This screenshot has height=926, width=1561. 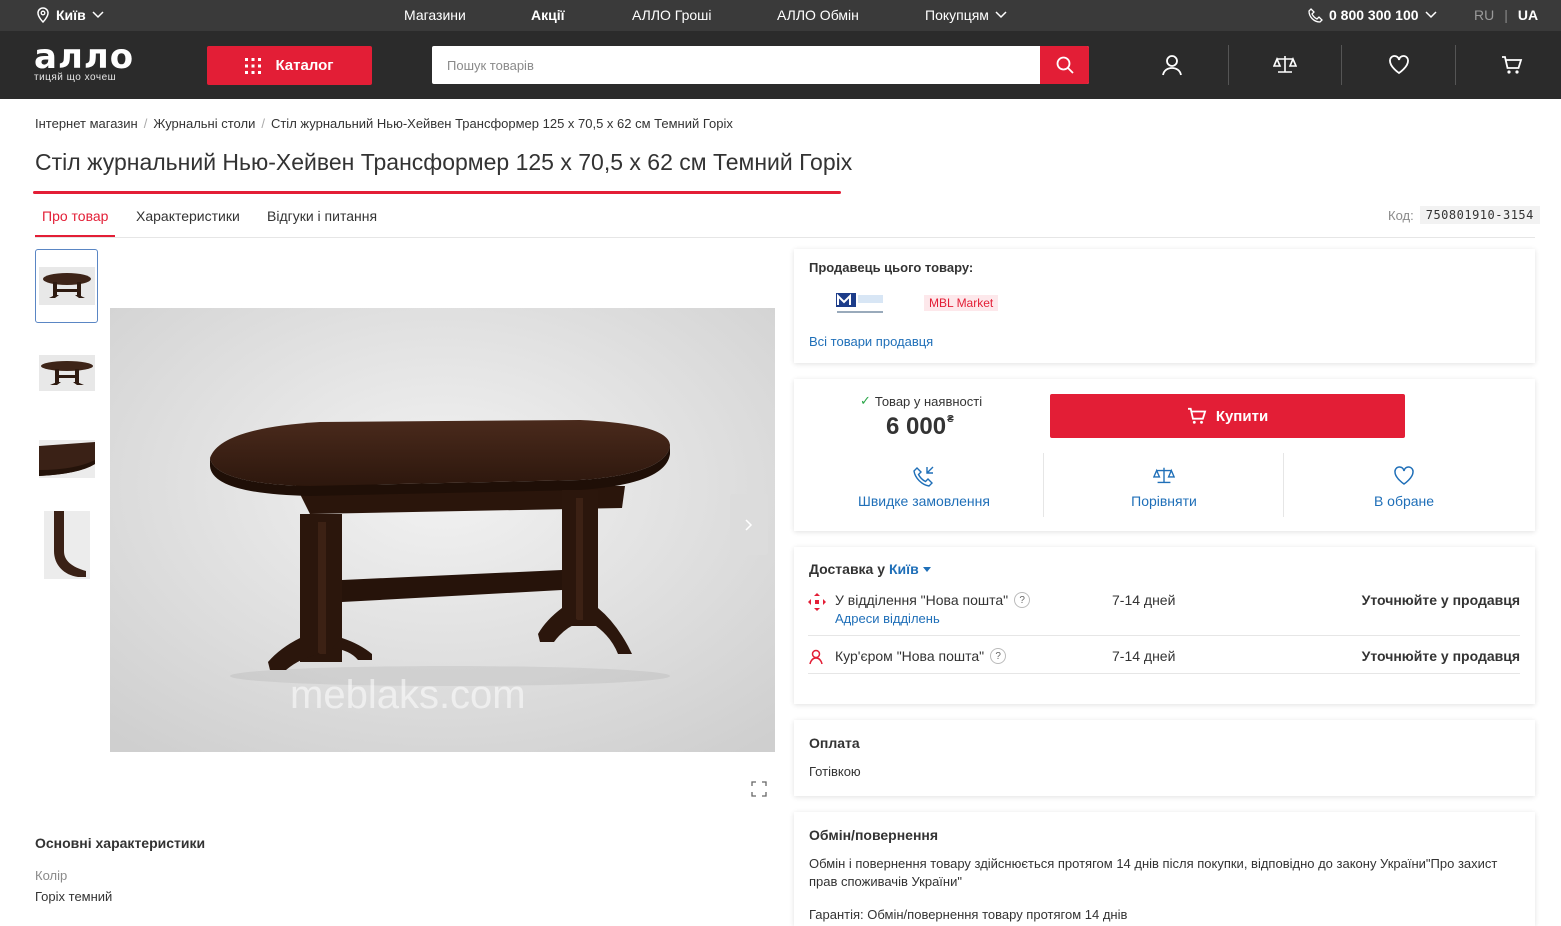 What do you see at coordinates (834, 743) in the screenshot?
I see `payment-heading: Оплата` at bounding box center [834, 743].